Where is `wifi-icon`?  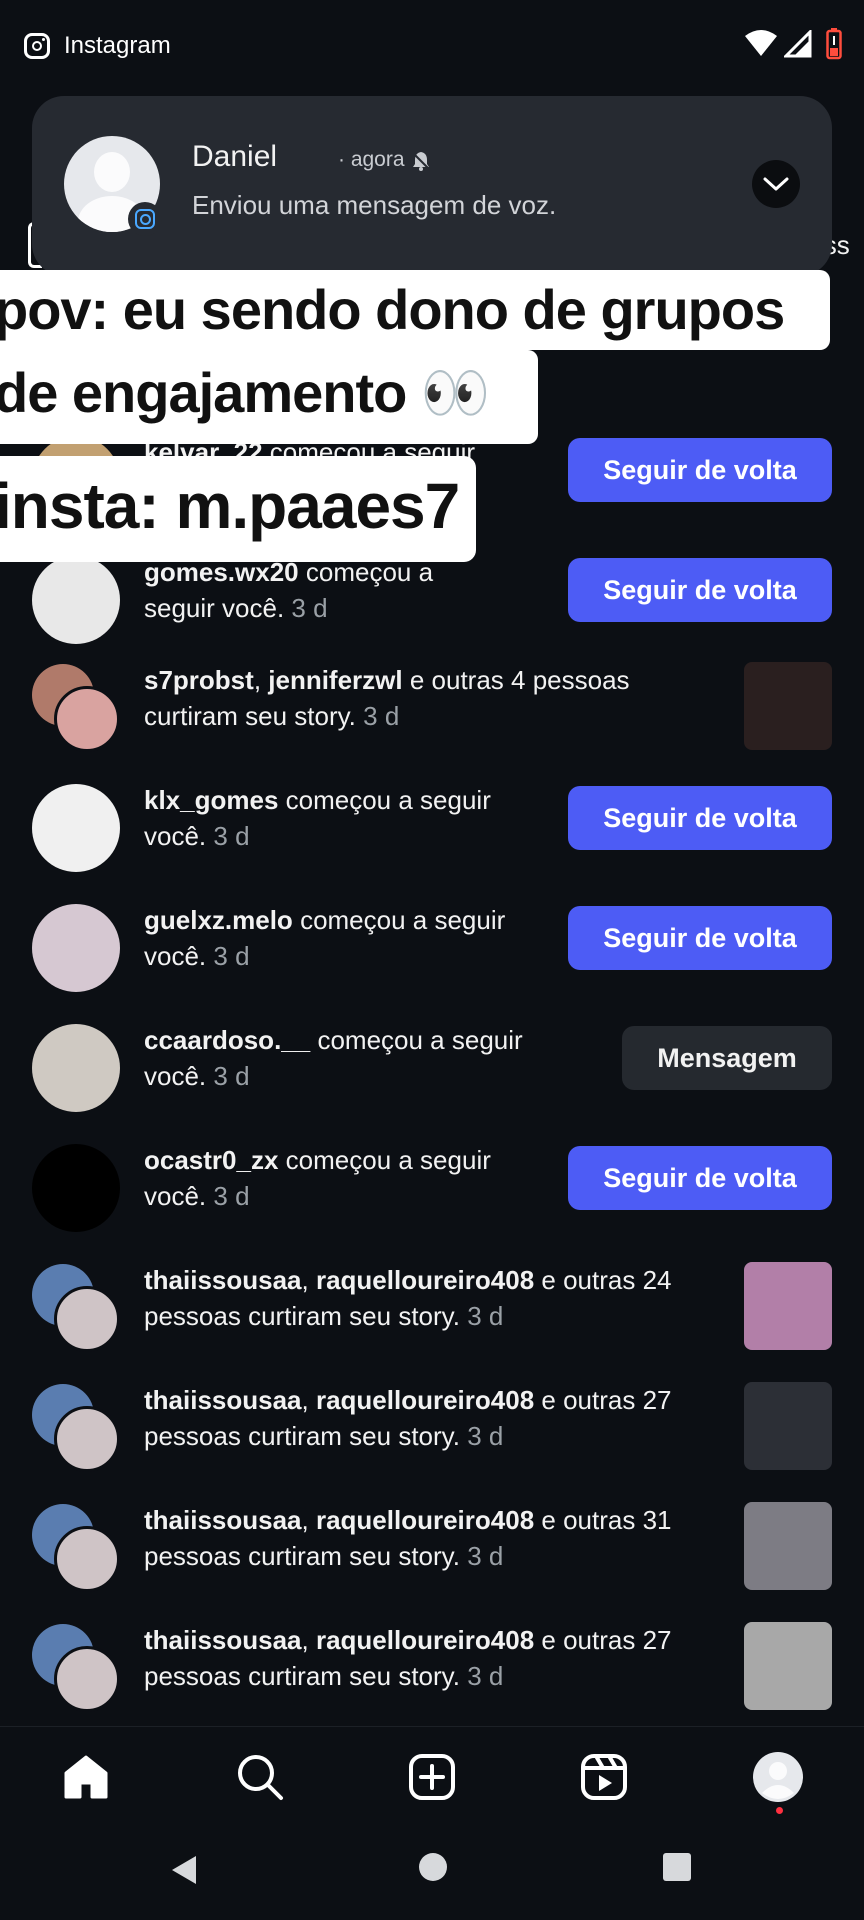 wifi-icon is located at coordinates (761, 43).